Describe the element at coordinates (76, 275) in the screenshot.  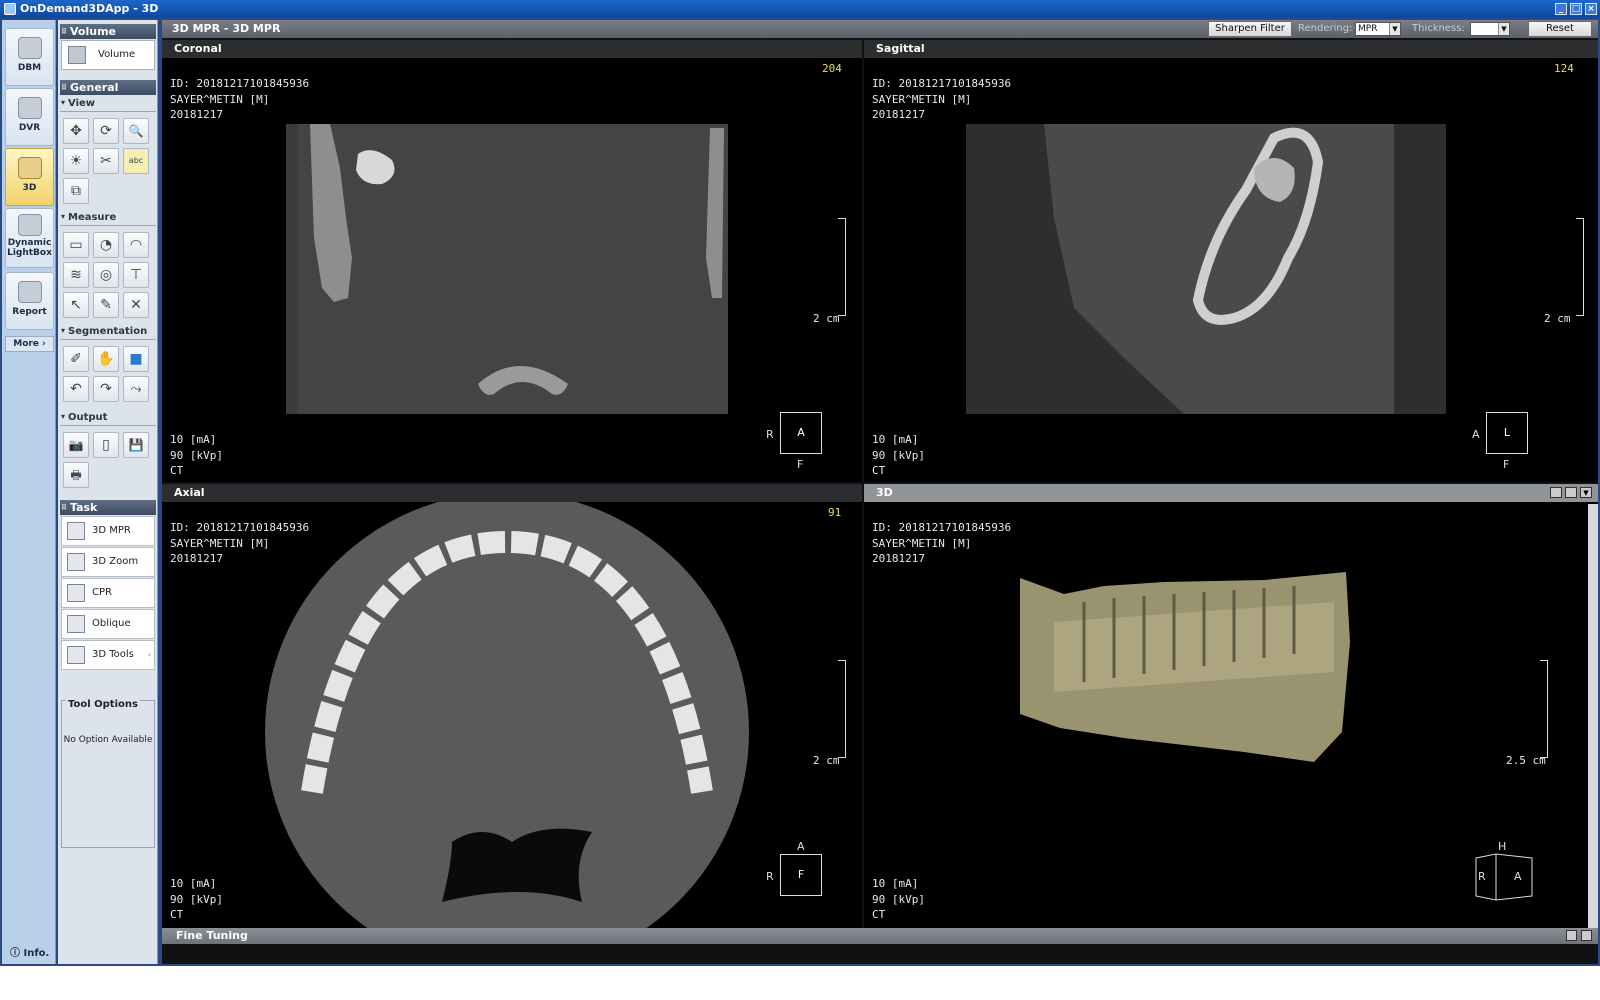
I see `profile-icon: ≋` at that location.